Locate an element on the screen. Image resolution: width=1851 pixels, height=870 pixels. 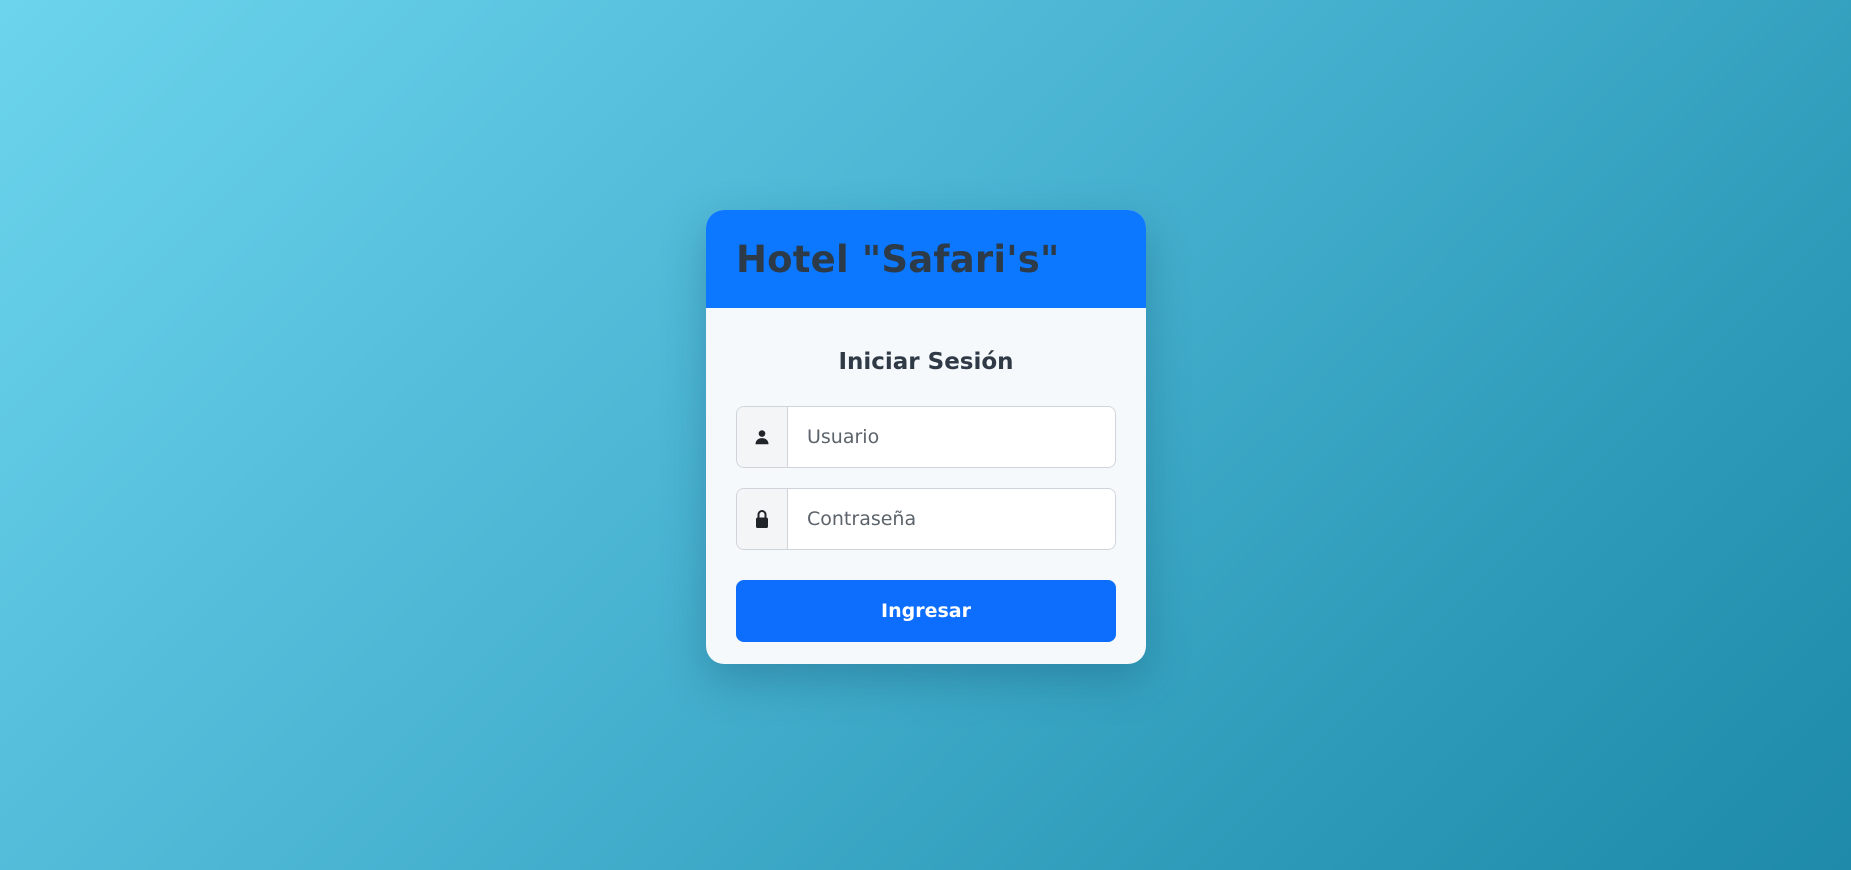
login-form: Iniciar Sesión Ingresar is located at coordinates (926, 475).